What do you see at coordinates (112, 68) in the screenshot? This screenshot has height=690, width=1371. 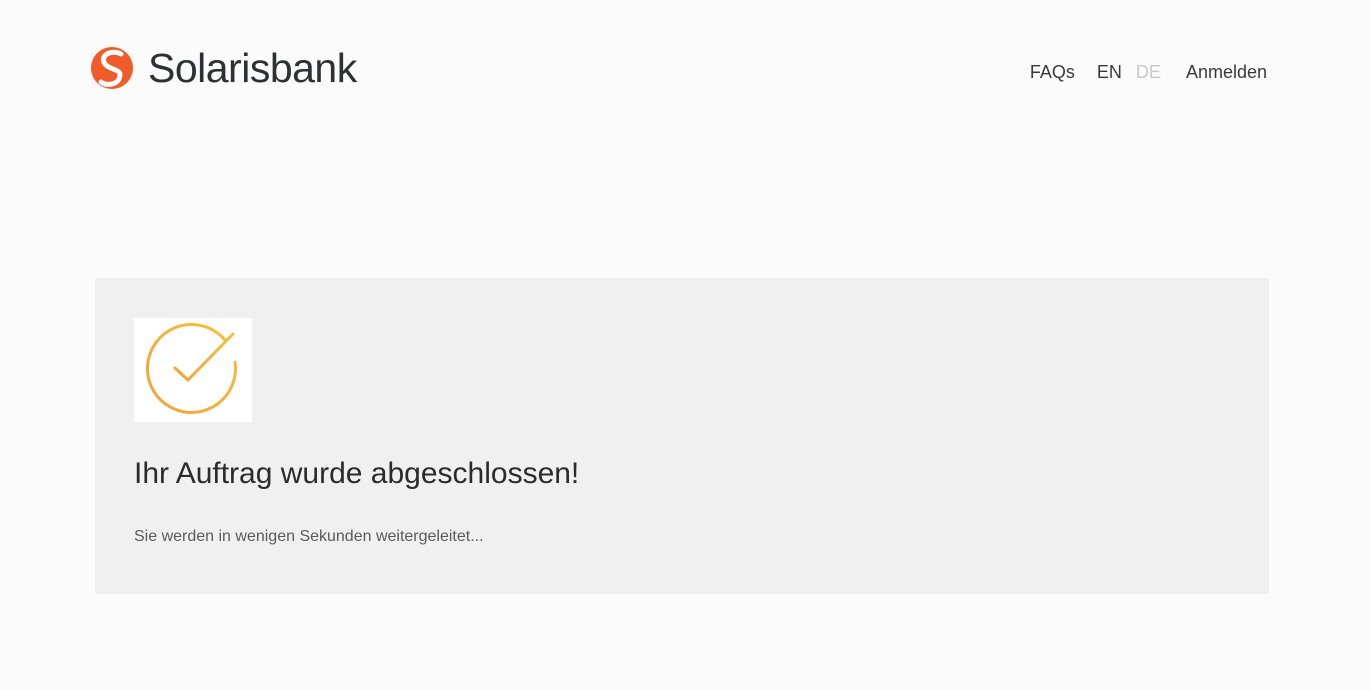 I see `solarisbank-logo-icon` at bounding box center [112, 68].